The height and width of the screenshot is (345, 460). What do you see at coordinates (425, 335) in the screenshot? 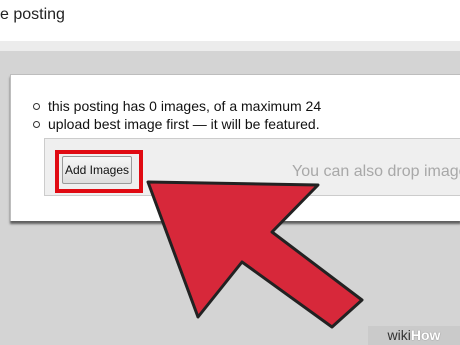
I see `watermark-brand: How` at bounding box center [425, 335].